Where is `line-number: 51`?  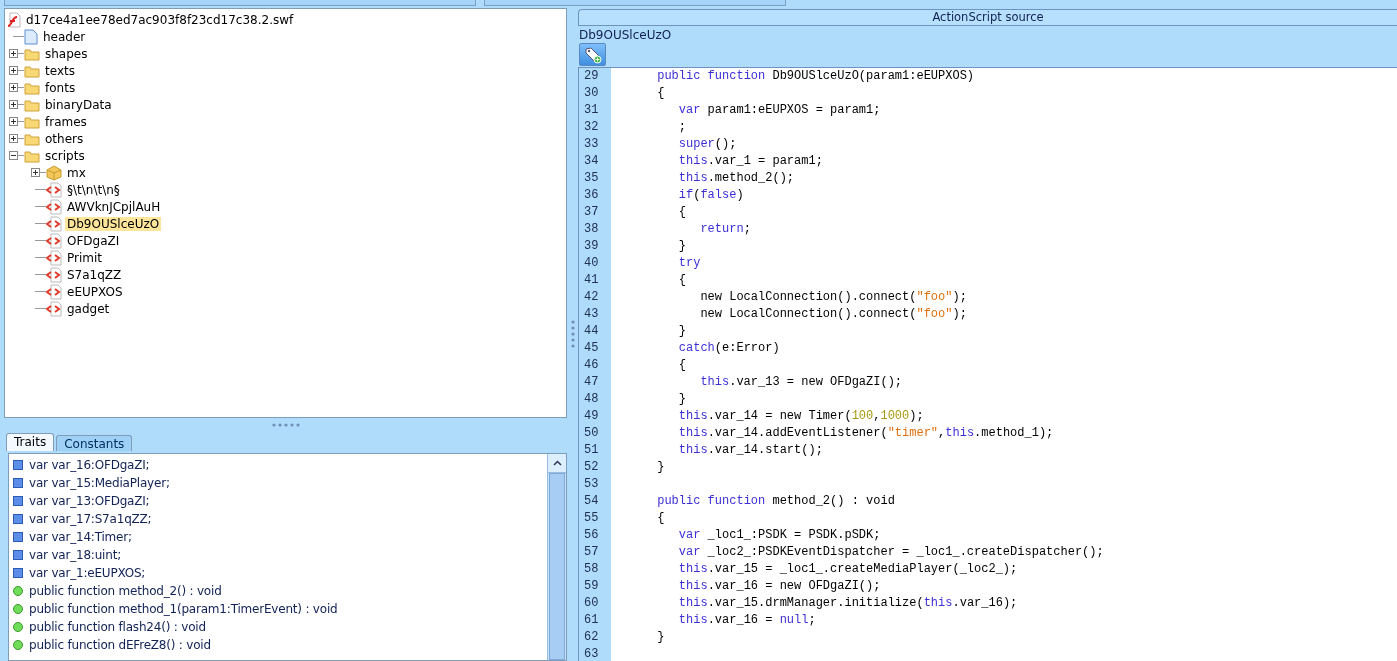 line-number: 51 is located at coordinates (591, 450).